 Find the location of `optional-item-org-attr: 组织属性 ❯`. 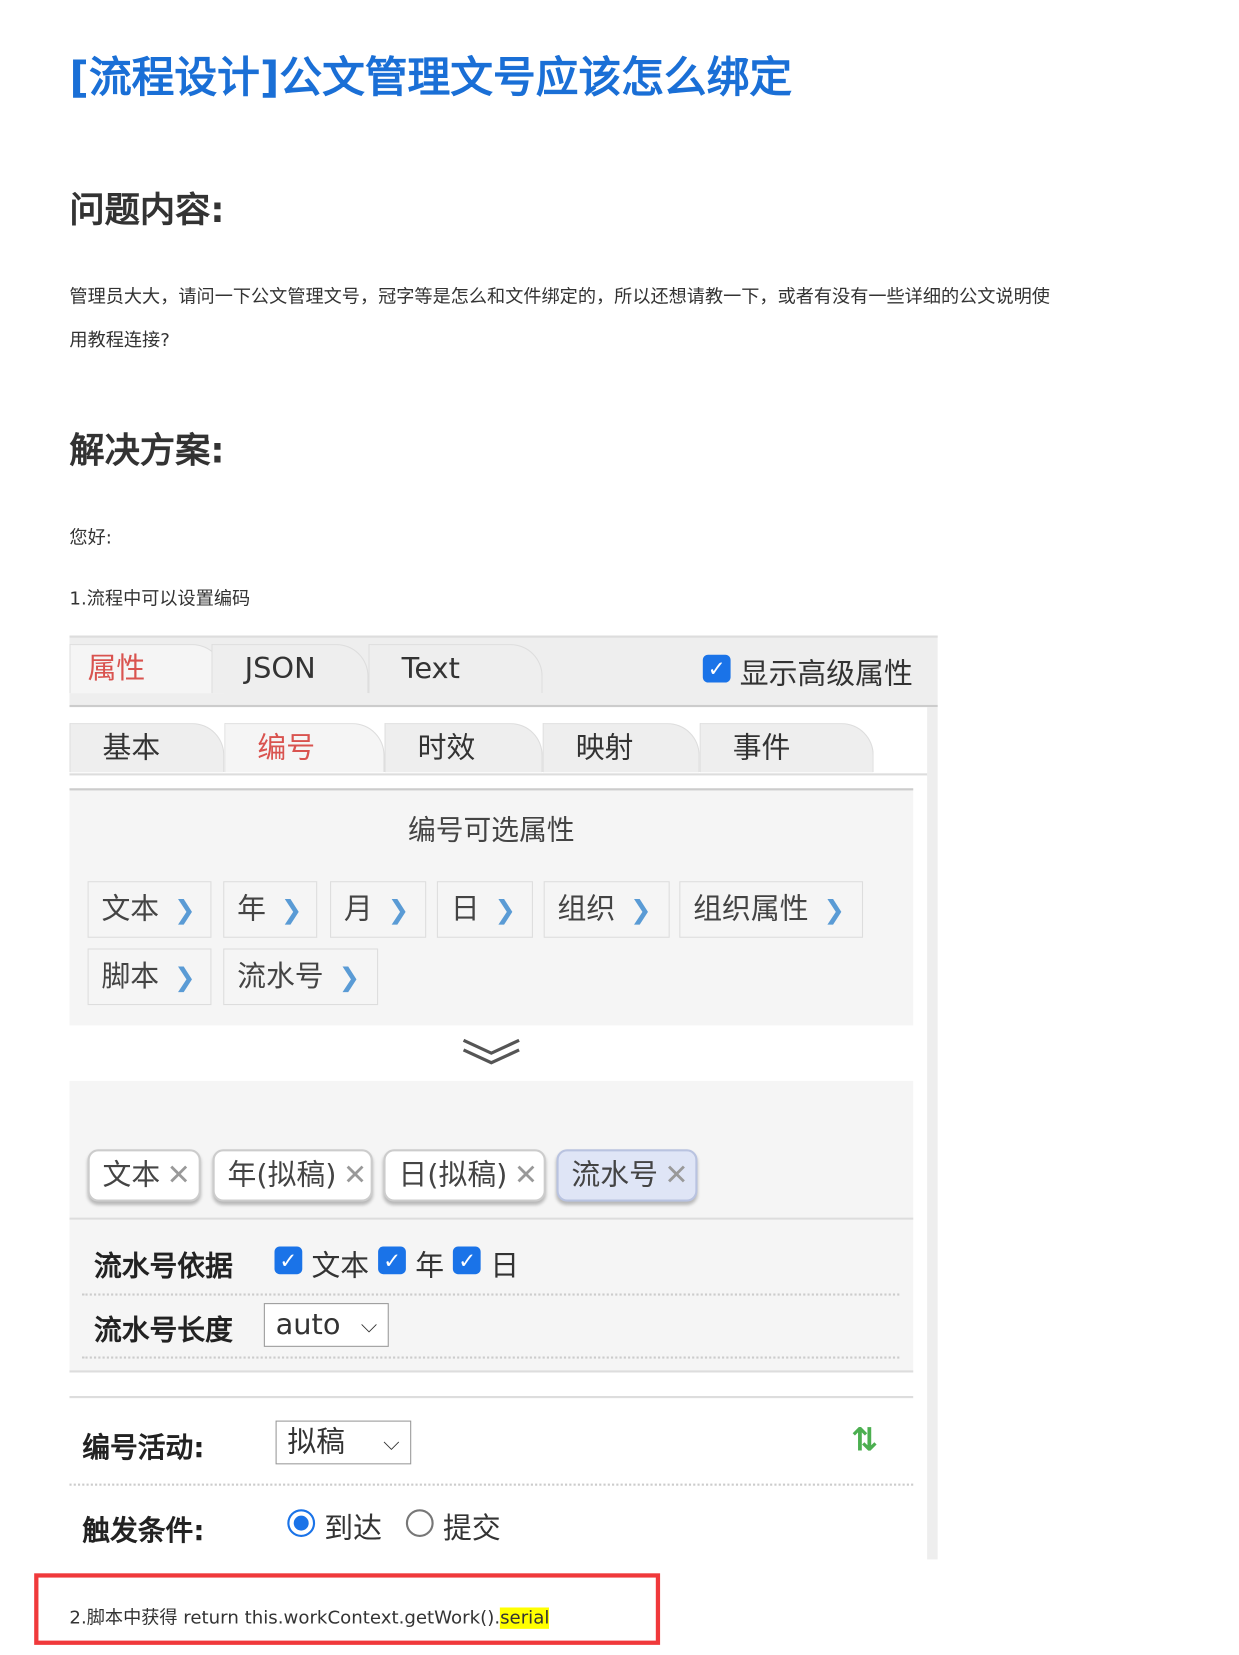

optional-item-org-attr: 组织属性 ❯ is located at coordinates (771, 909).